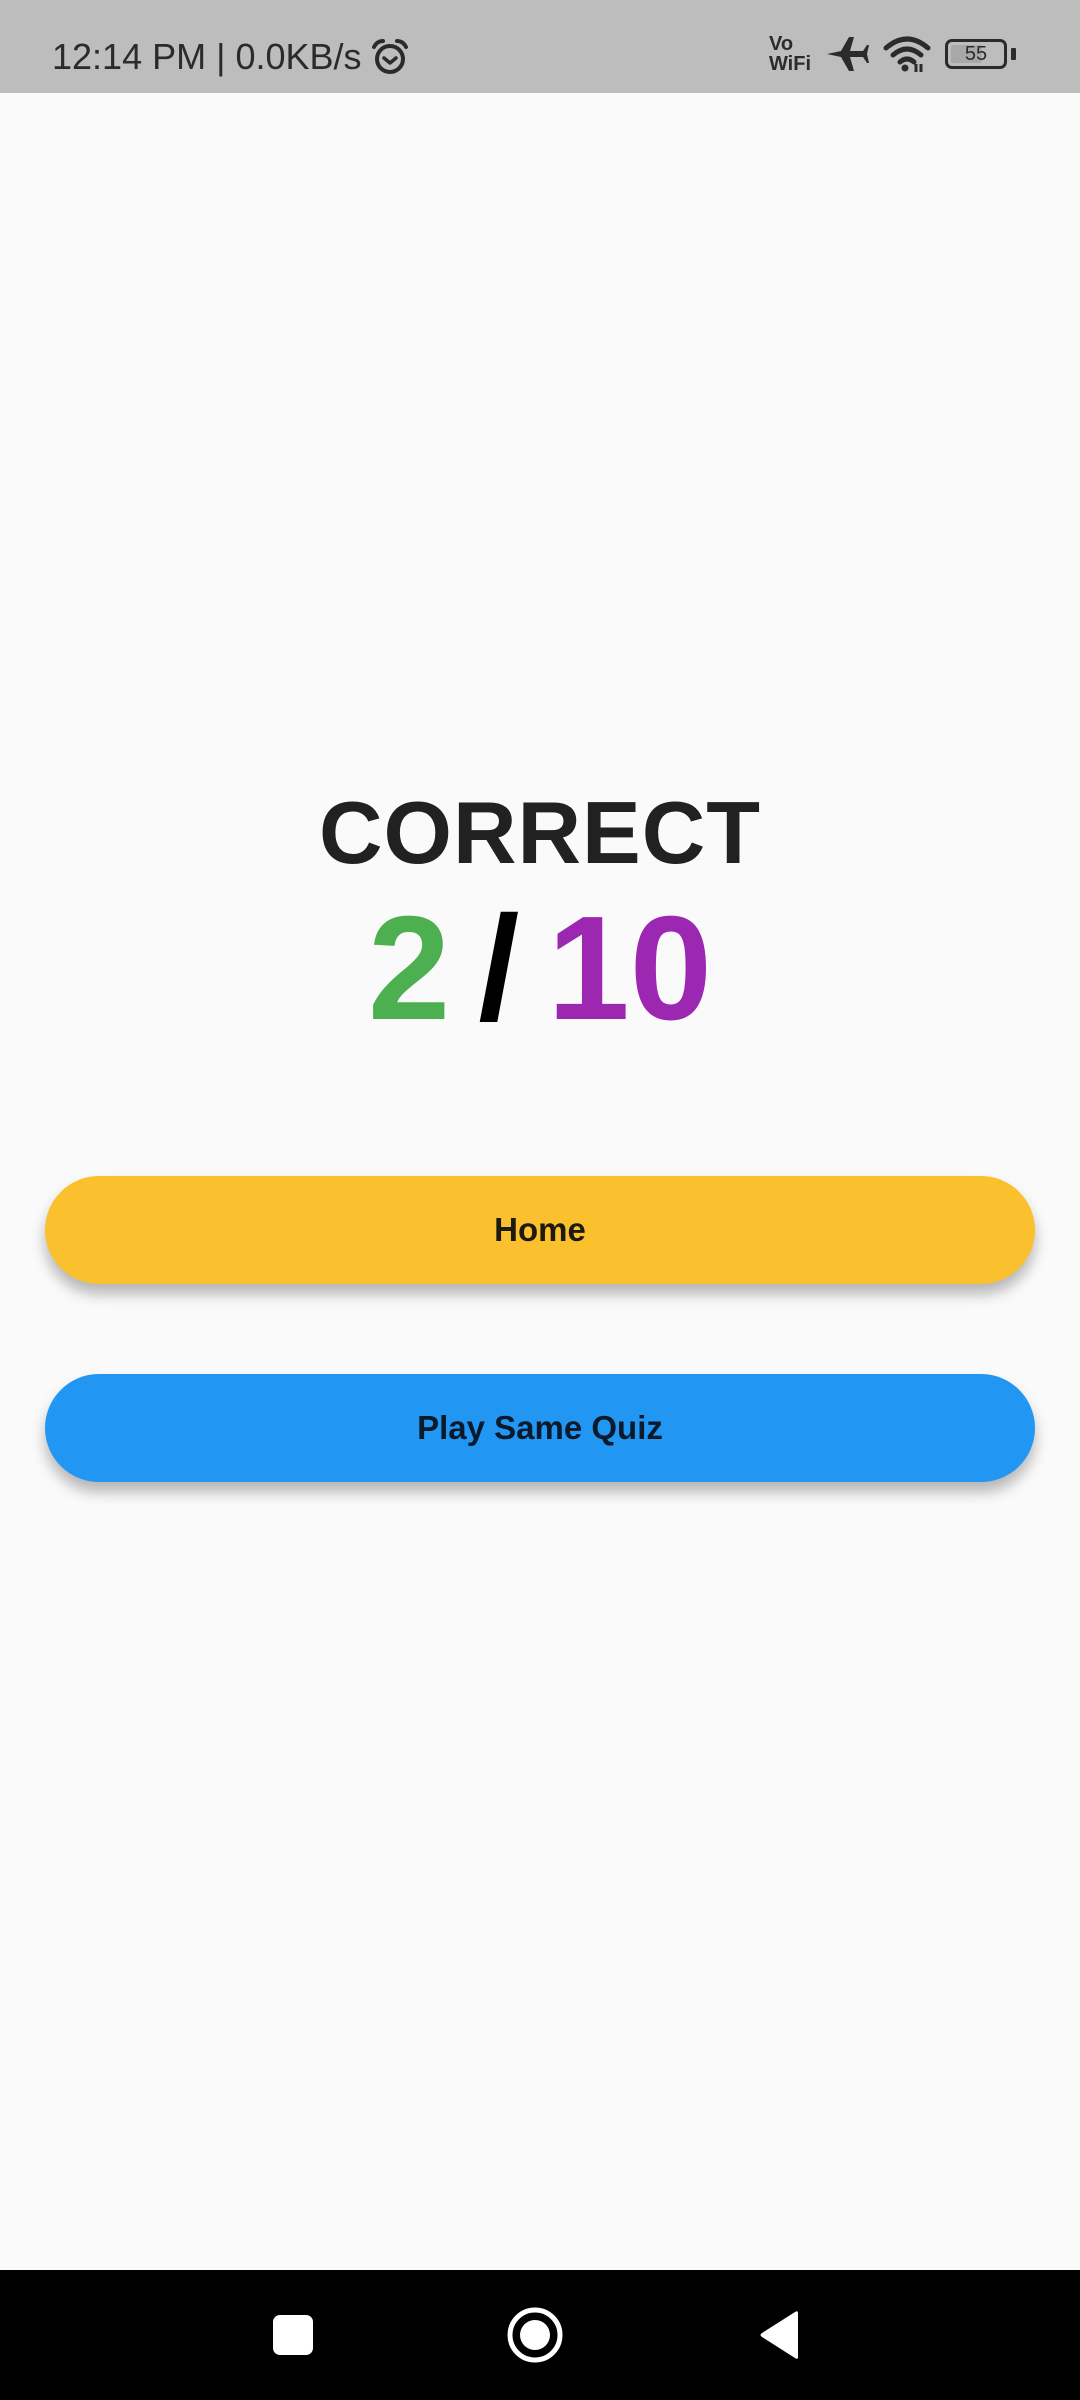 The height and width of the screenshot is (2400, 1080). What do you see at coordinates (781, 44) in the screenshot?
I see `vowifi-top: Vo` at bounding box center [781, 44].